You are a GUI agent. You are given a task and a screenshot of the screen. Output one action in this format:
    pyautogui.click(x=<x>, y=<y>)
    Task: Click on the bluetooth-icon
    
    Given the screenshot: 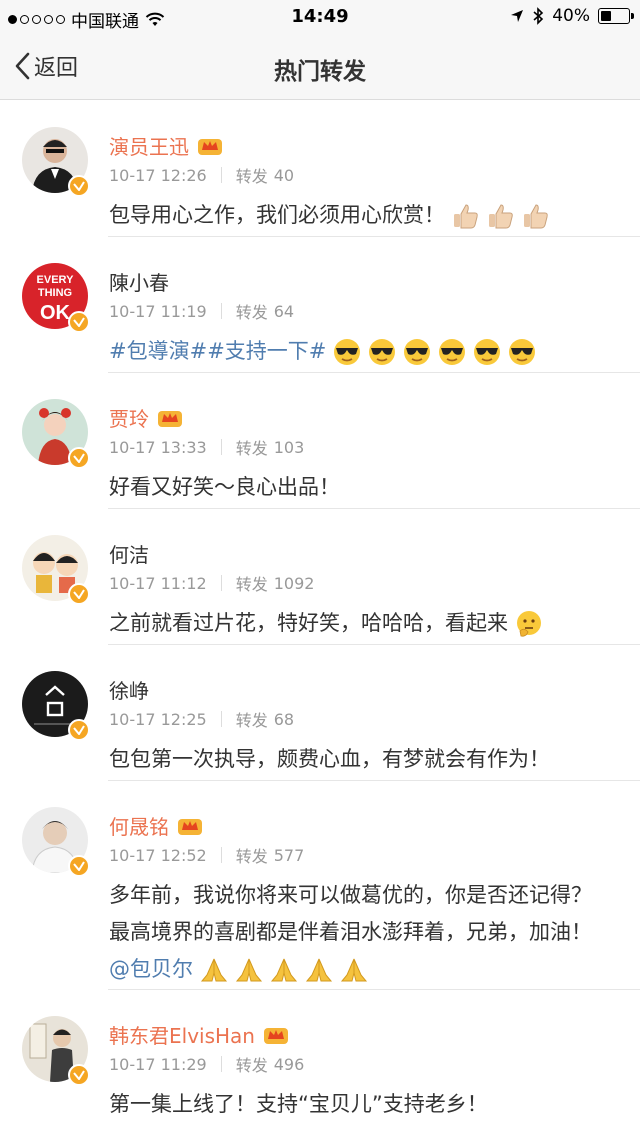 What is the action you would take?
    pyautogui.click(x=538, y=16)
    